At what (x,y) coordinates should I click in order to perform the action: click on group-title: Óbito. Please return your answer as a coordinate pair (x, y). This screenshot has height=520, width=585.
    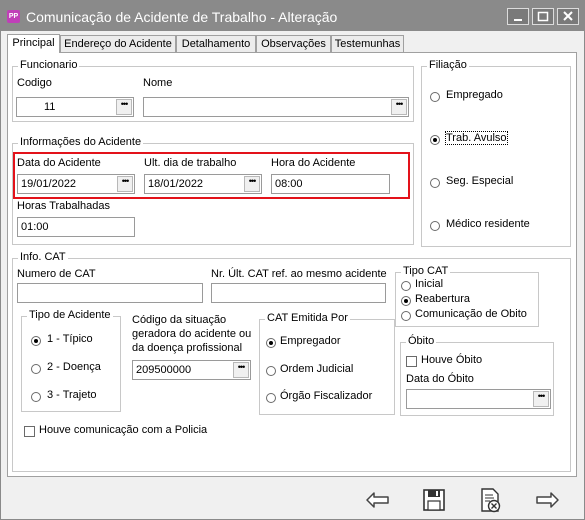
    Looking at the image, I should click on (421, 341).